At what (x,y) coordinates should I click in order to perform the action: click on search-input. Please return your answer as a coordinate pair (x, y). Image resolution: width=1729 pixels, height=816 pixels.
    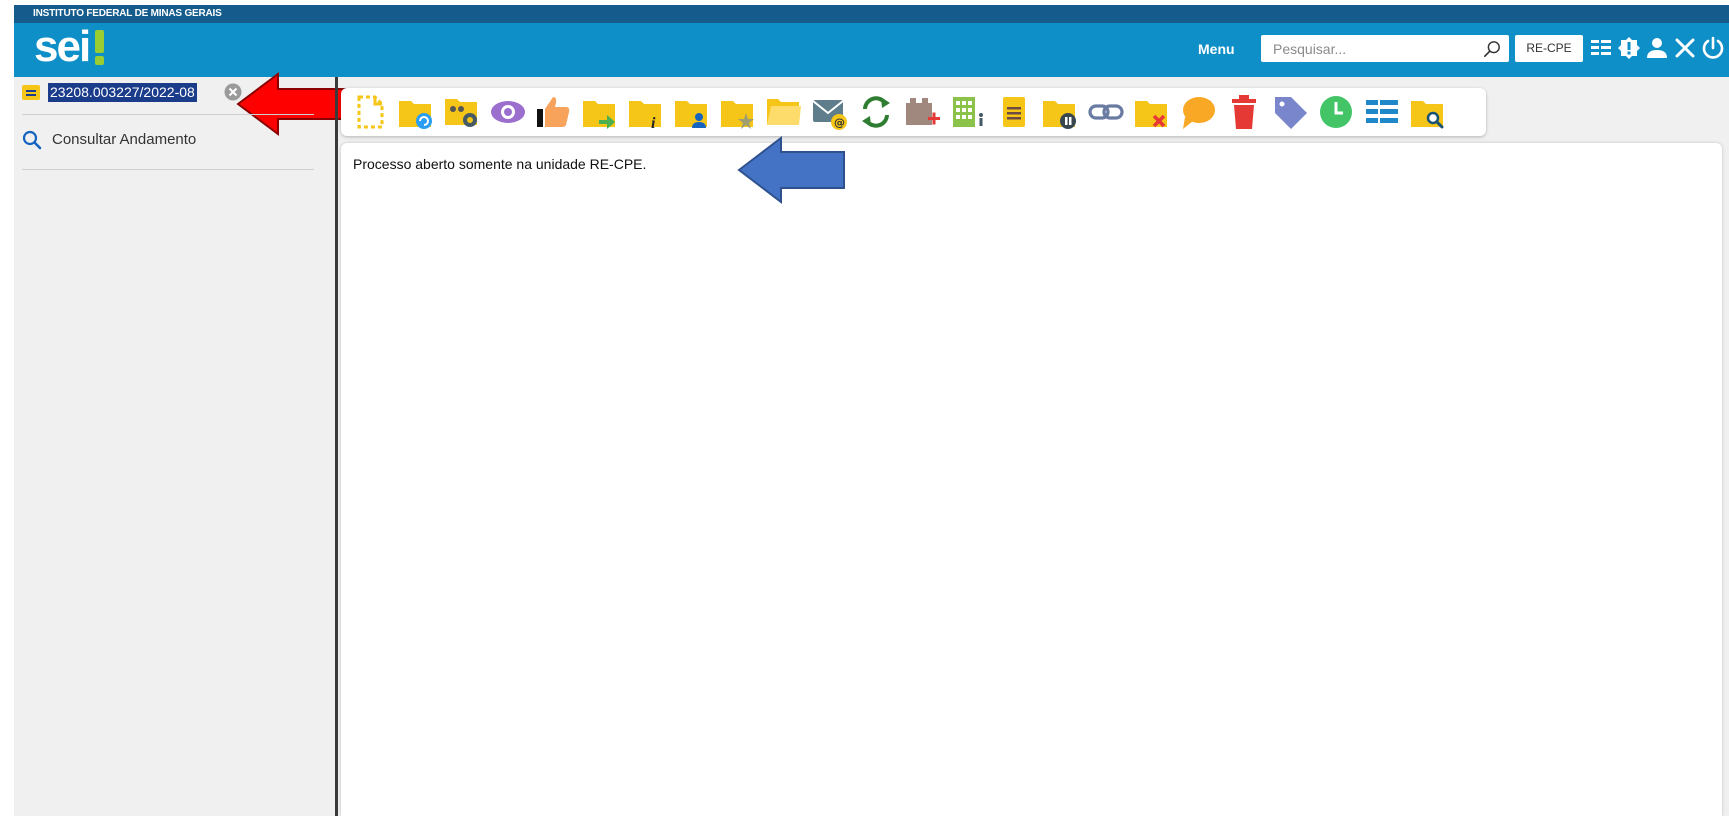
    Looking at the image, I should click on (1368, 48).